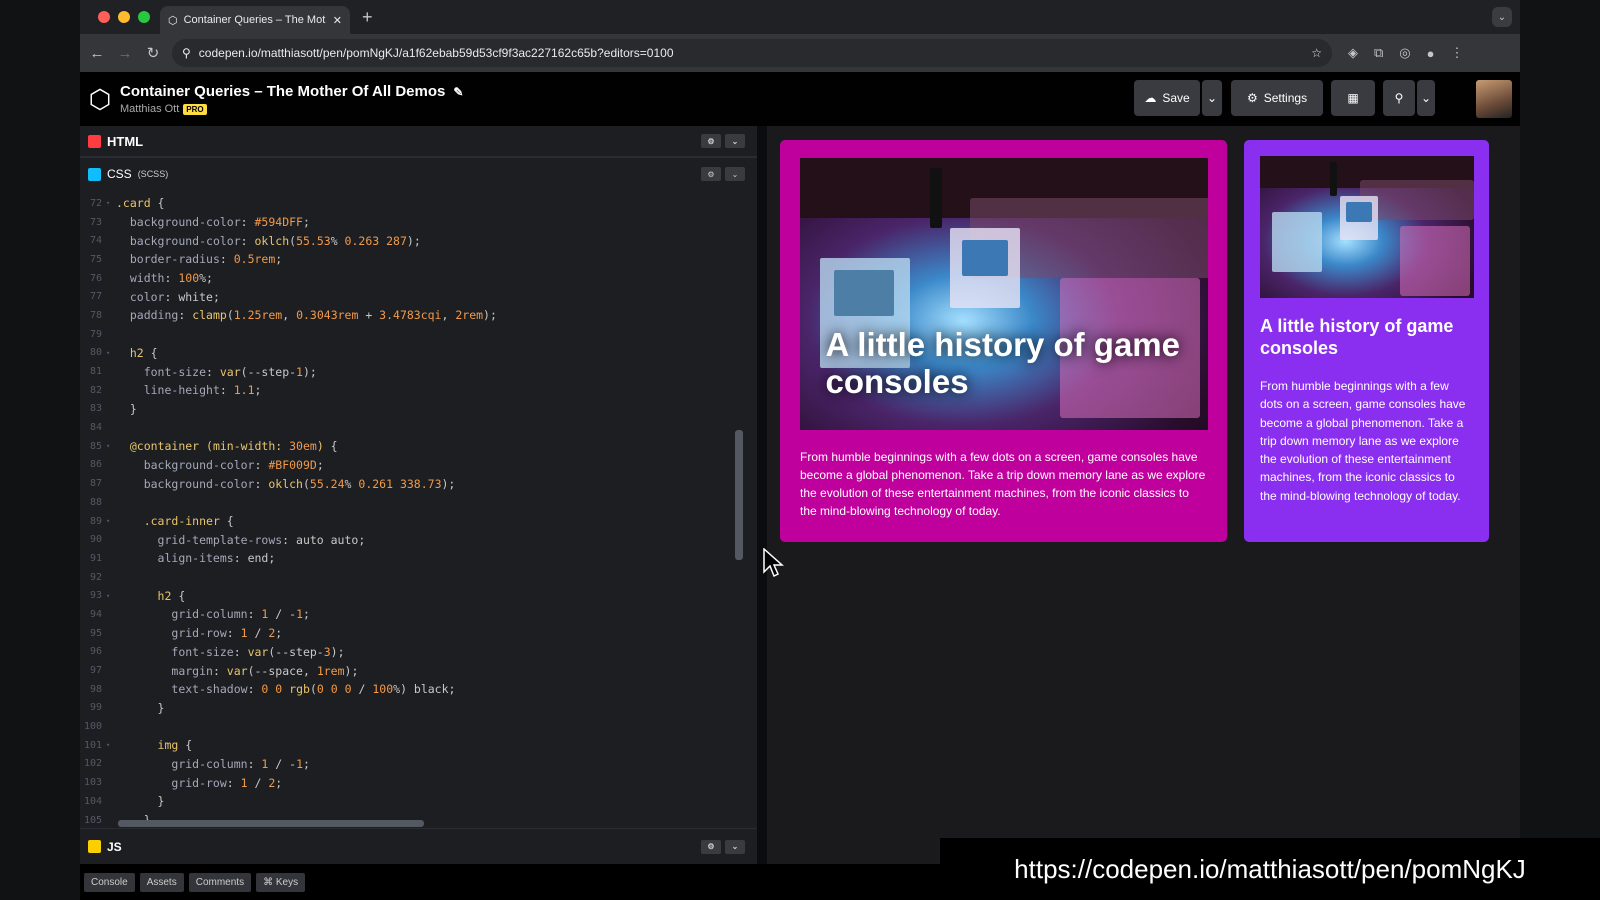 The image size is (1600, 900). What do you see at coordinates (281, 882) in the screenshot?
I see `keys-button: ⌘ Keys` at bounding box center [281, 882].